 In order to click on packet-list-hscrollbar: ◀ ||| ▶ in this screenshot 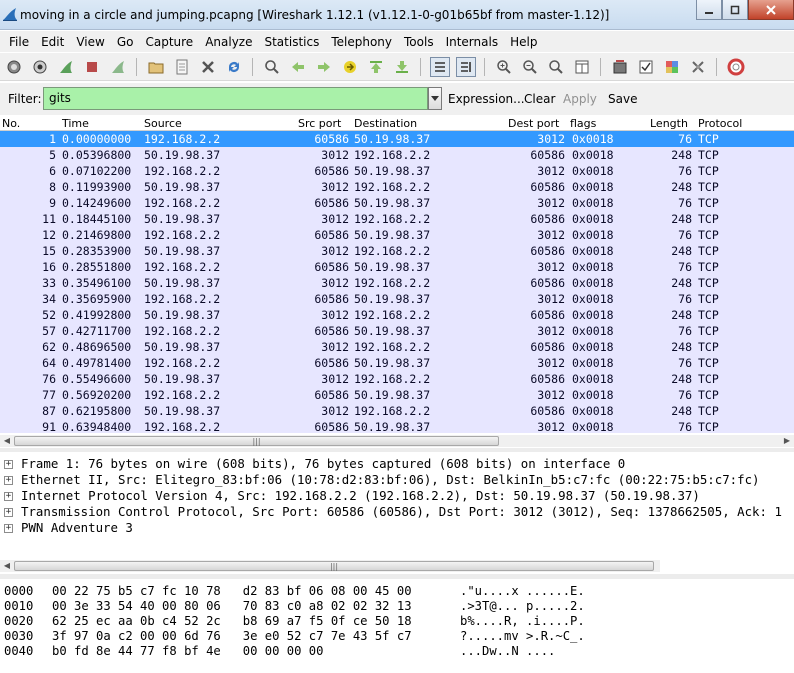, I will do `click(397, 441)`.